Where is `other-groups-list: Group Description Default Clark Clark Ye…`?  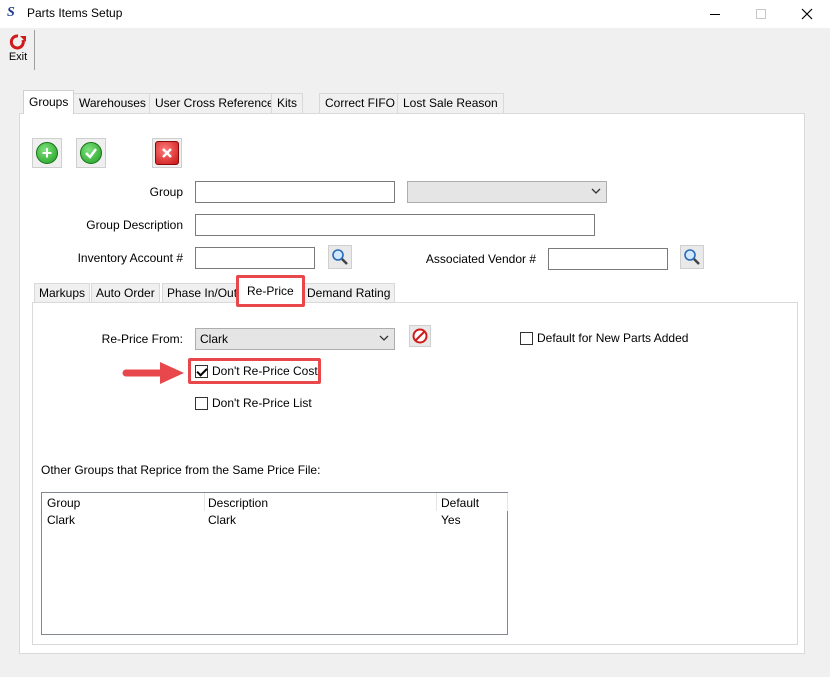 other-groups-list: Group Description Default Clark Clark Ye… is located at coordinates (274, 563).